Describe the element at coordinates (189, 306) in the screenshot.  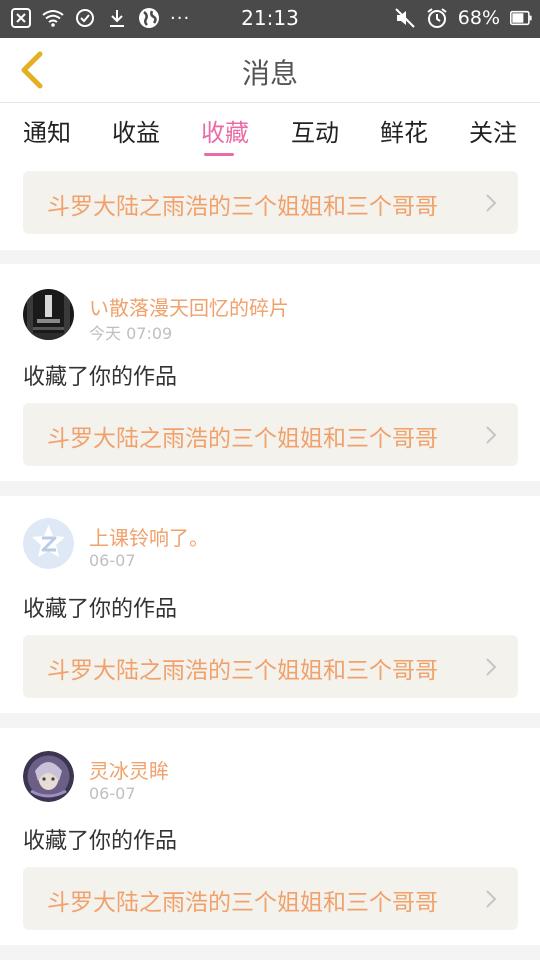
I see `user-name: い散落漫天回忆的碎片` at that location.